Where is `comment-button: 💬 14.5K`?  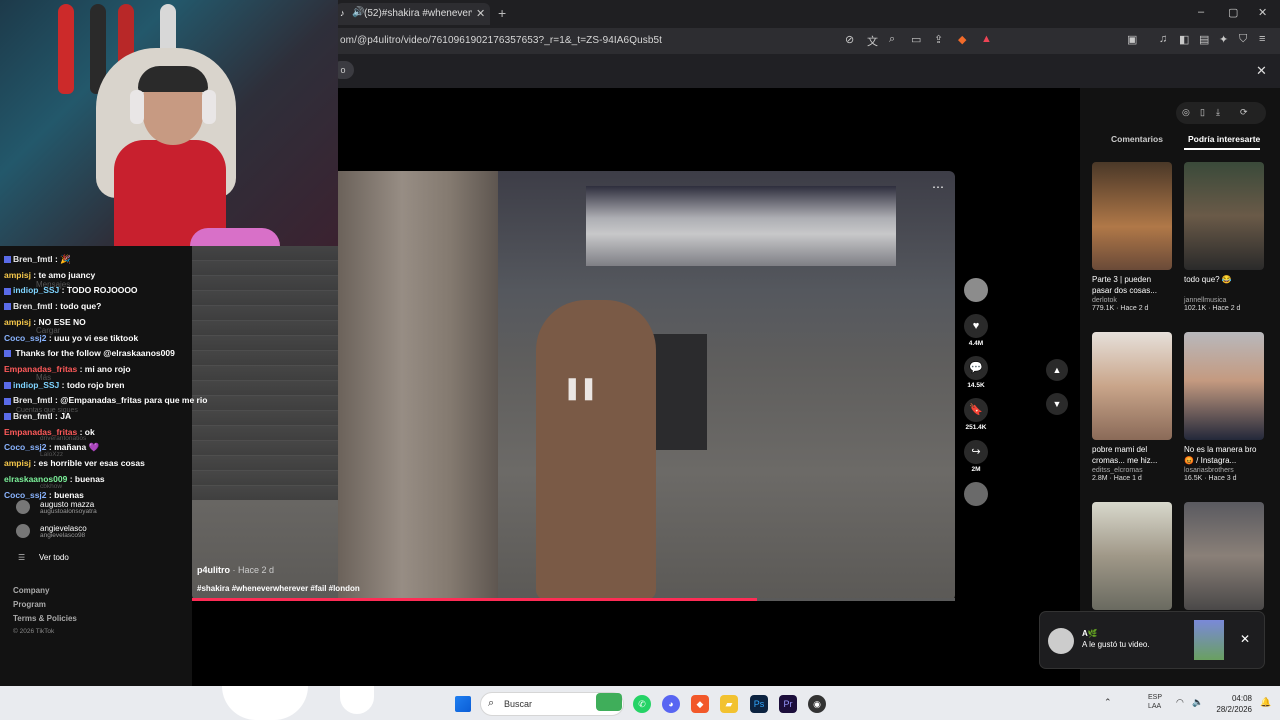
comment-button: 💬 14.5K is located at coordinates (976, 372).